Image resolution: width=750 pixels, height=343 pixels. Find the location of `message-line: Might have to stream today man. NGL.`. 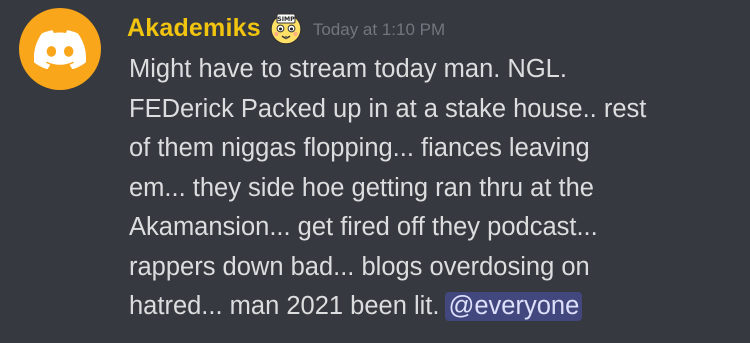

message-line: Might have to stream today man. NGL. is located at coordinates (348, 69).